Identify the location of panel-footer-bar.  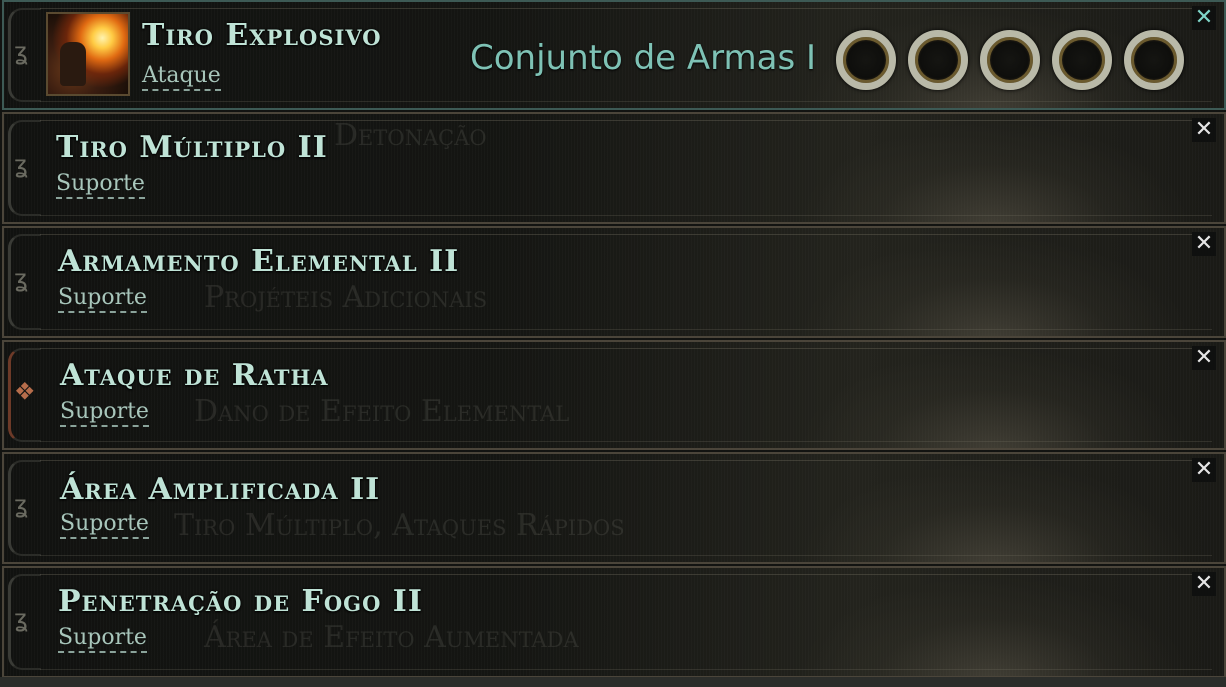
(613, 682).